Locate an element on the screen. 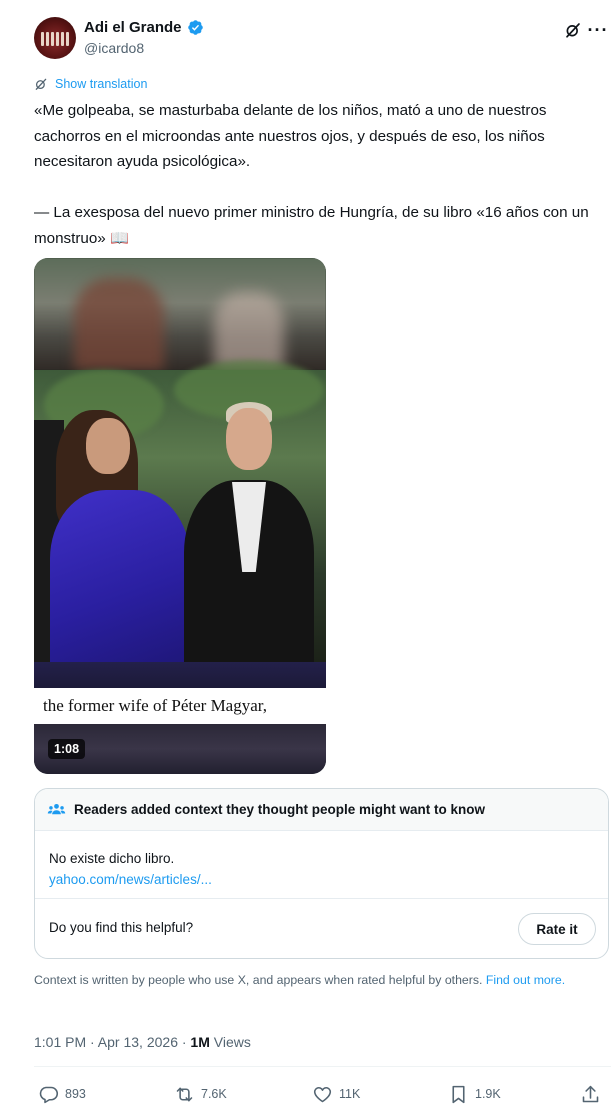 Image resolution: width=611 pixels, height=1110 pixels. author-handle: @icardo8 is located at coordinates (114, 48).